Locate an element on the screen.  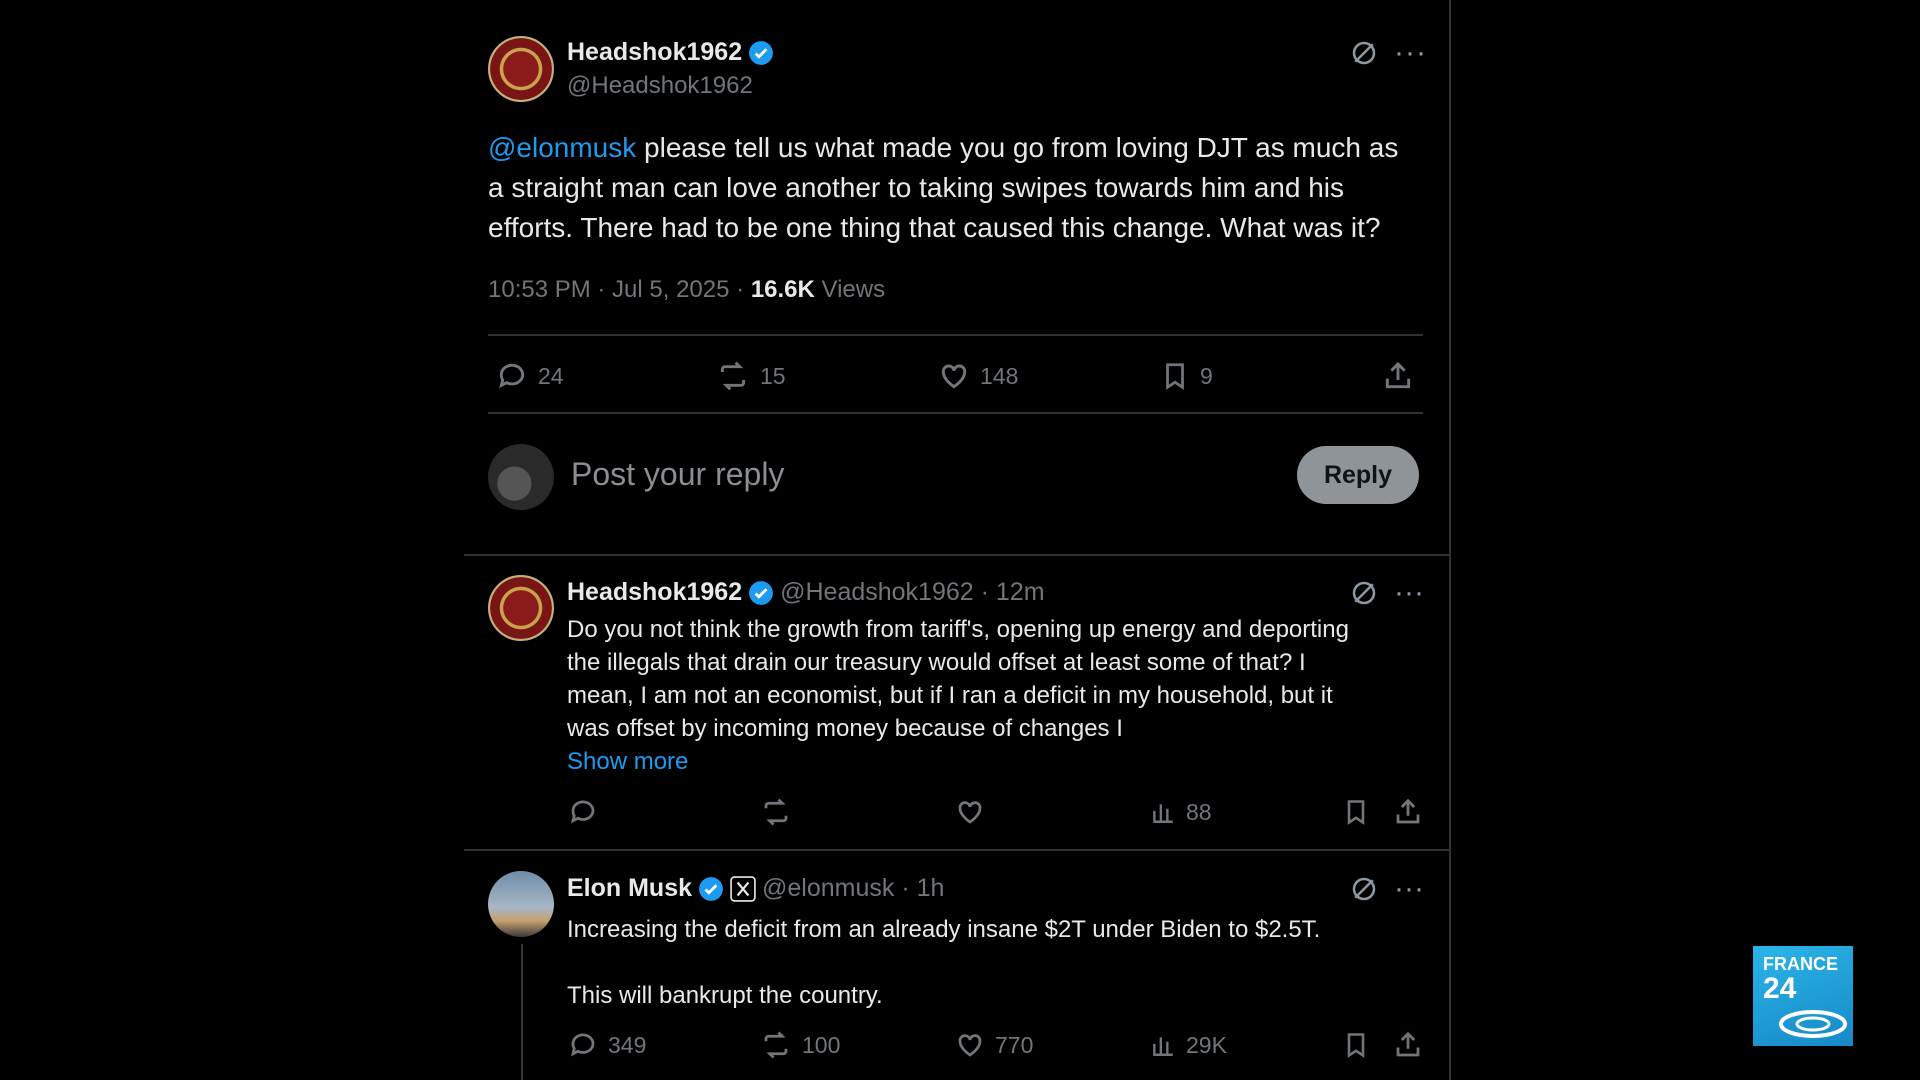
main-post-display-name: Headshok1962 is located at coordinates (654, 52).